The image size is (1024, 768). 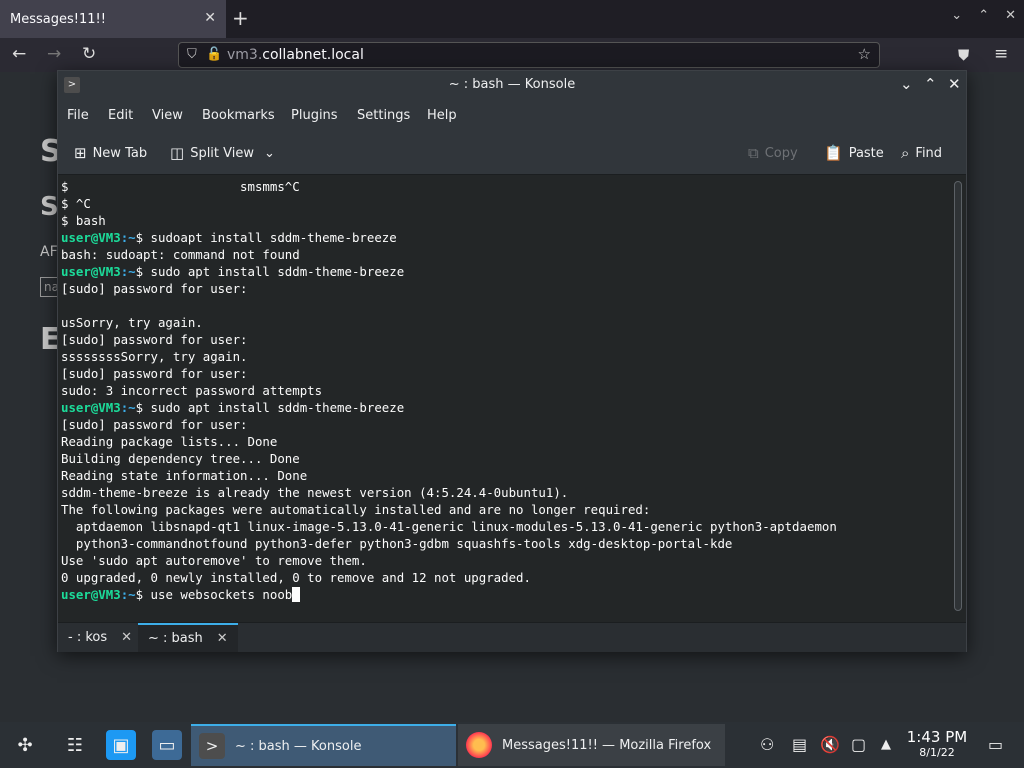 I want to click on menu-view: View, so click(x=167, y=115).